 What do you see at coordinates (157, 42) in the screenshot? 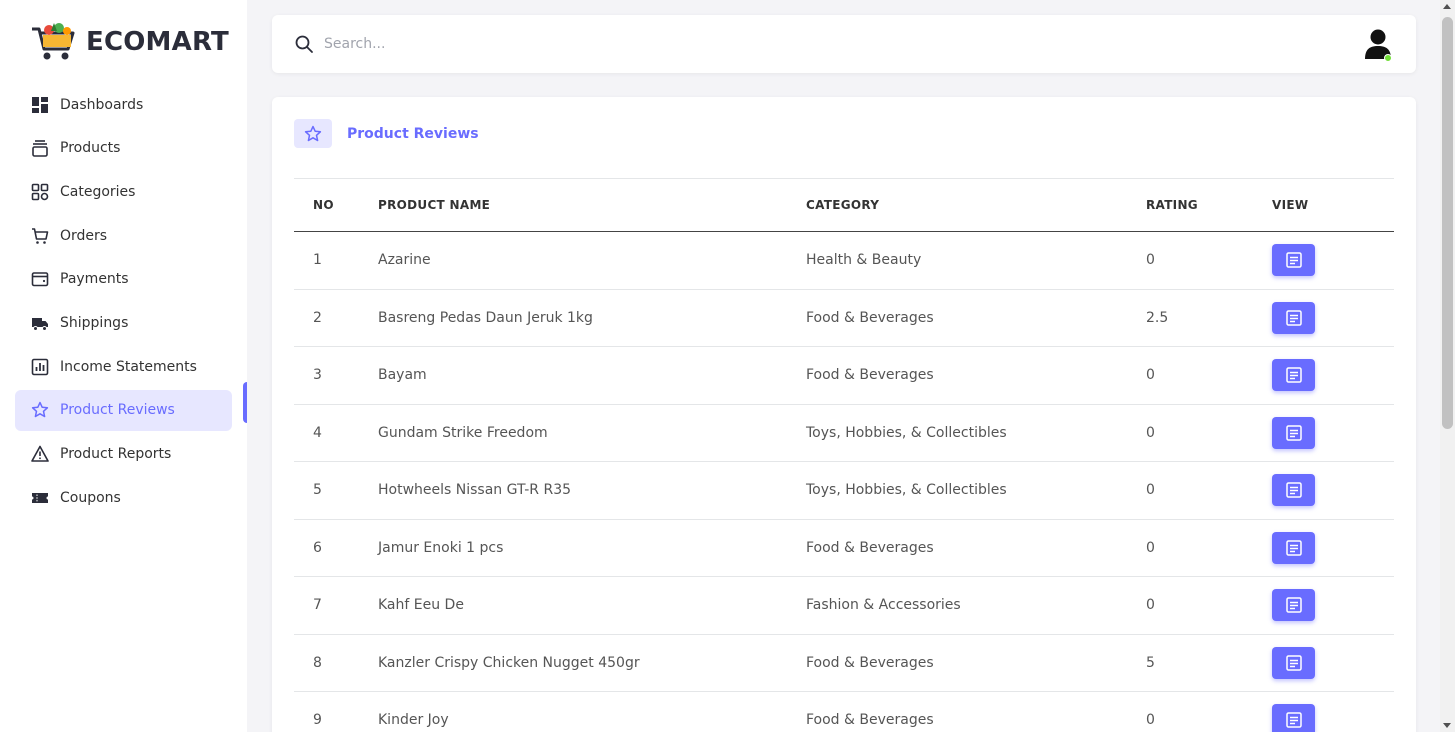
I see `brand-name: ECOMART` at bounding box center [157, 42].